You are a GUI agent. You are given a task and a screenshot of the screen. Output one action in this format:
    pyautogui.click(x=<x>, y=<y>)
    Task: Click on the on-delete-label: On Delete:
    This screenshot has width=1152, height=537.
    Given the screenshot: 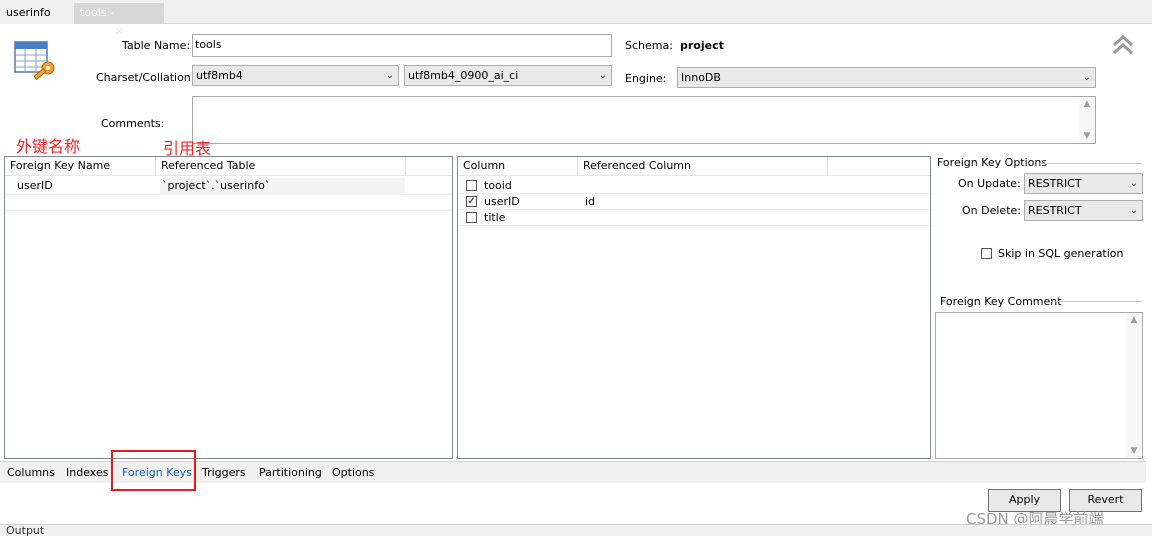 What is the action you would take?
    pyautogui.click(x=991, y=210)
    